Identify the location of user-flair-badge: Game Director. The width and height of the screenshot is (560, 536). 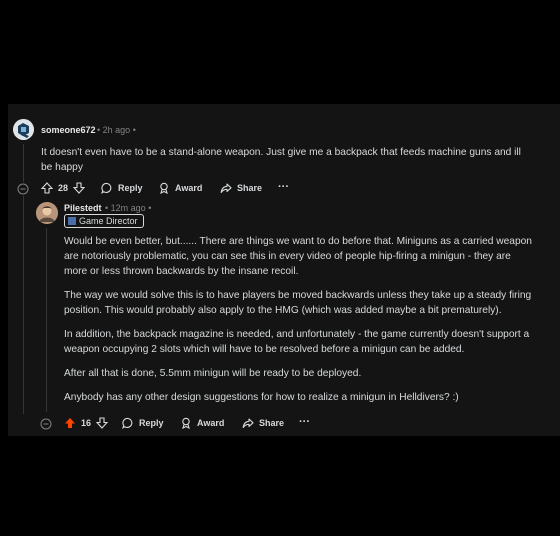
(104, 221).